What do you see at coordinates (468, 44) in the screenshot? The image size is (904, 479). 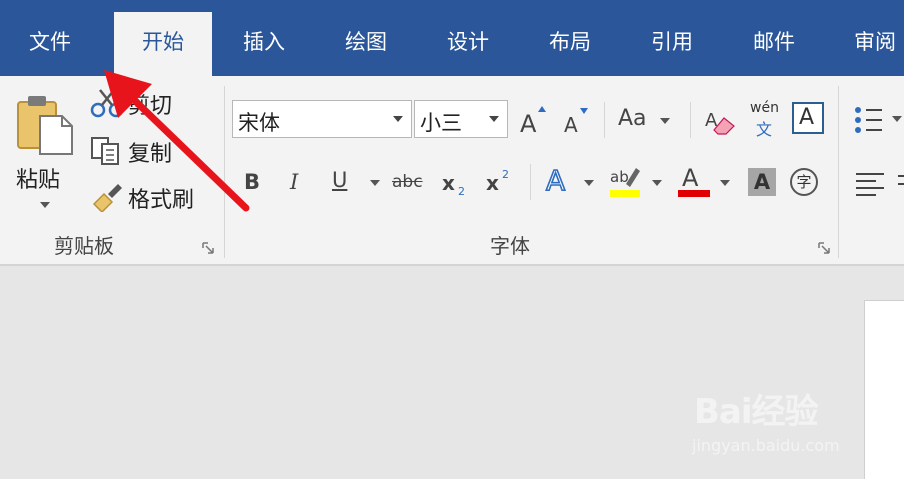 I see `tab-design: 设计` at bounding box center [468, 44].